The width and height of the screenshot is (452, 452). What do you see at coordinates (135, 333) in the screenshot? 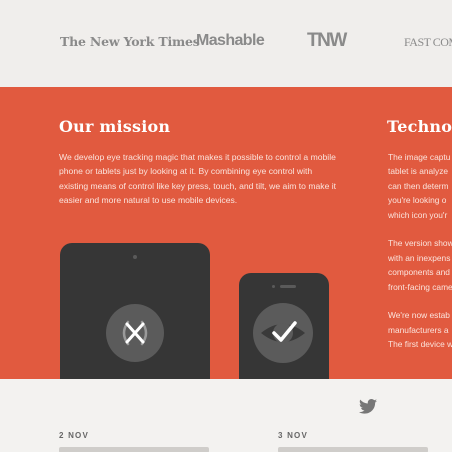
I see `x-mark-eye-icon` at bounding box center [135, 333].